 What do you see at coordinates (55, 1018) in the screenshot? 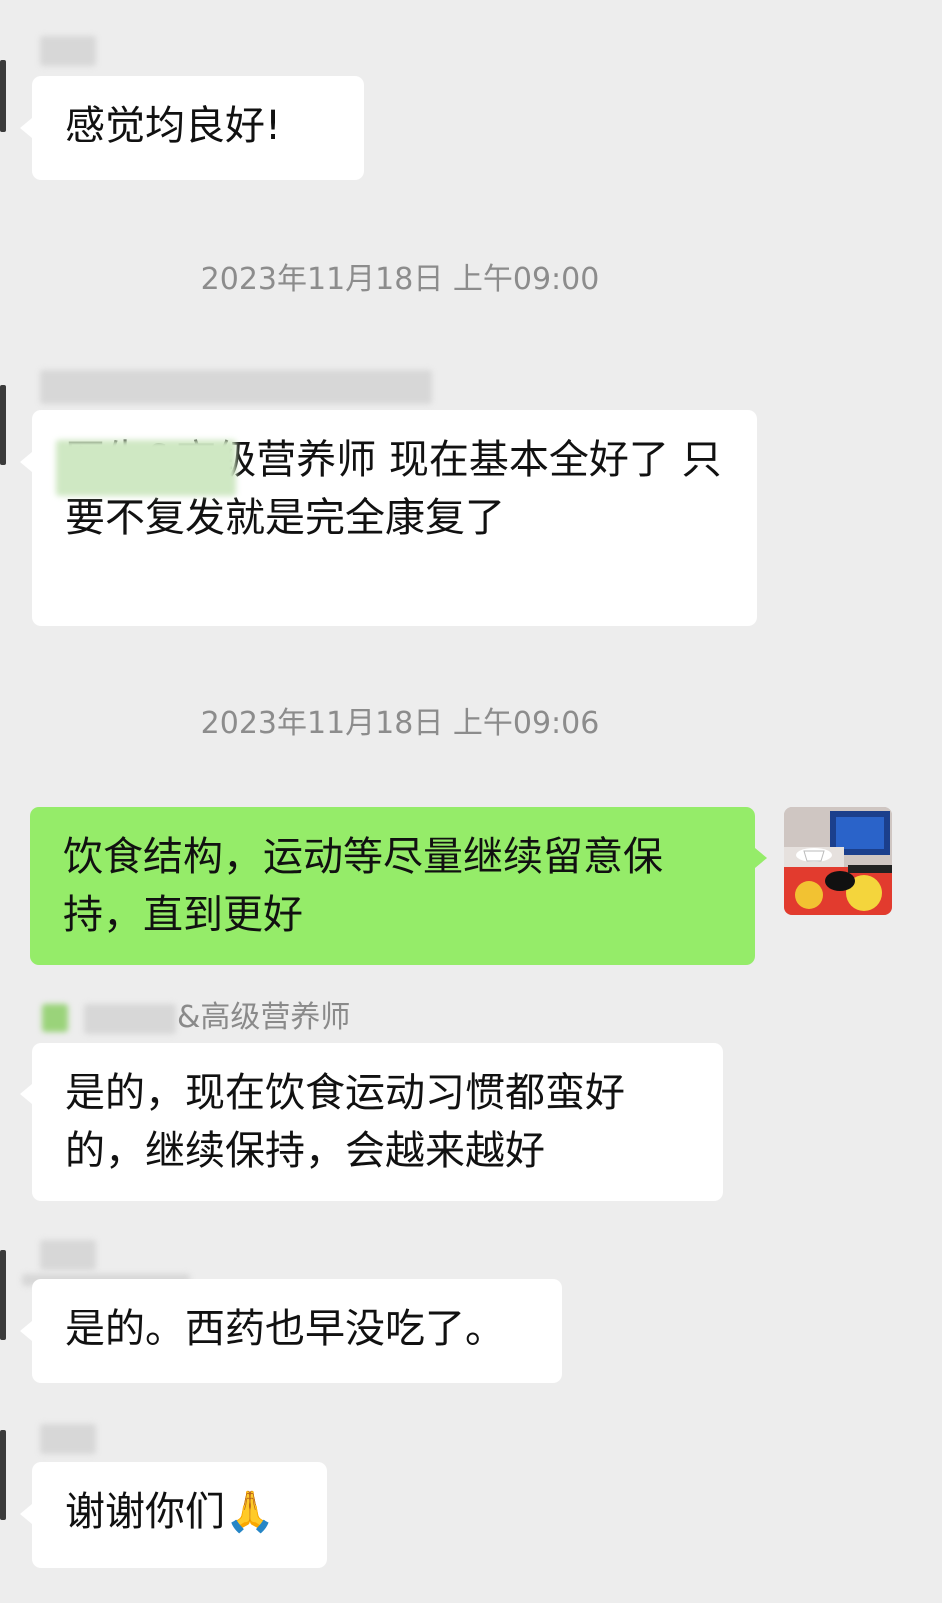
I see `blurred-sender-avatar` at bounding box center [55, 1018].